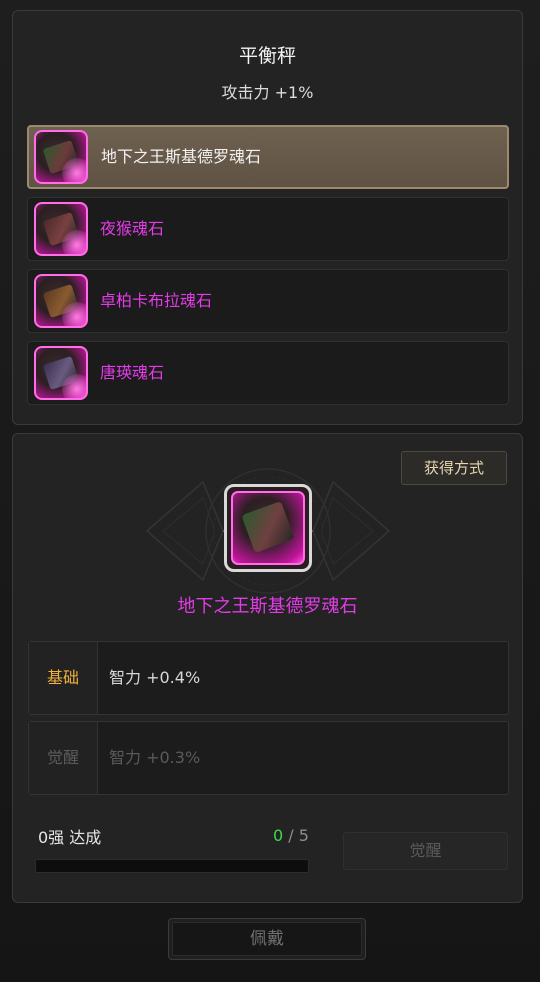  What do you see at coordinates (268, 678) in the screenshot?
I see `base-stat-row: 基础 智力 +0.4%` at bounding box center [268, 678].